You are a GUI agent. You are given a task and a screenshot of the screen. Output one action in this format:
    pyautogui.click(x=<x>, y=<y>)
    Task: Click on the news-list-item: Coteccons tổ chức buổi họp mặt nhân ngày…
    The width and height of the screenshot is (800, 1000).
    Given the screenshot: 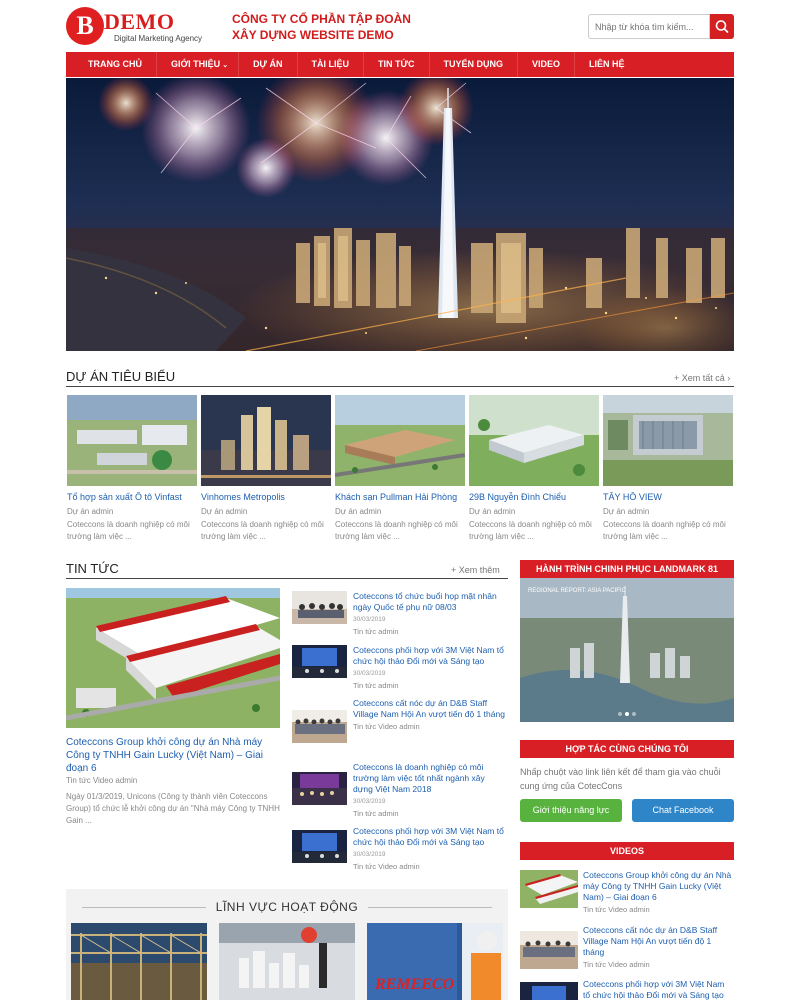 What is the action you would take?
    pyautogui.click(x=399, y=621)
    